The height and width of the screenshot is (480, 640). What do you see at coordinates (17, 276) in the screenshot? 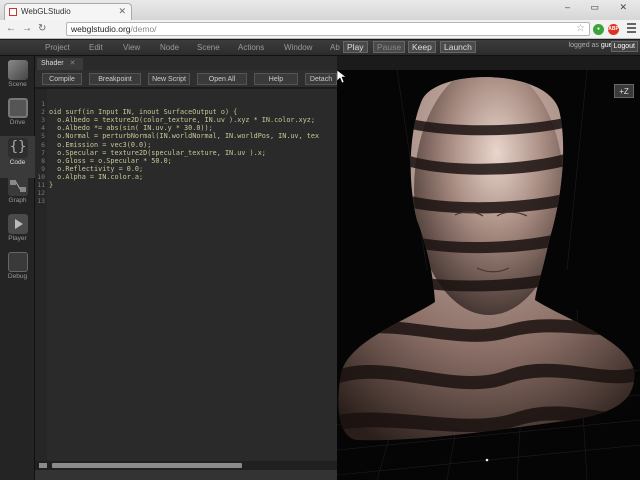
I see `sidebar-item-label: Debug` at bounding box center [17, 276].